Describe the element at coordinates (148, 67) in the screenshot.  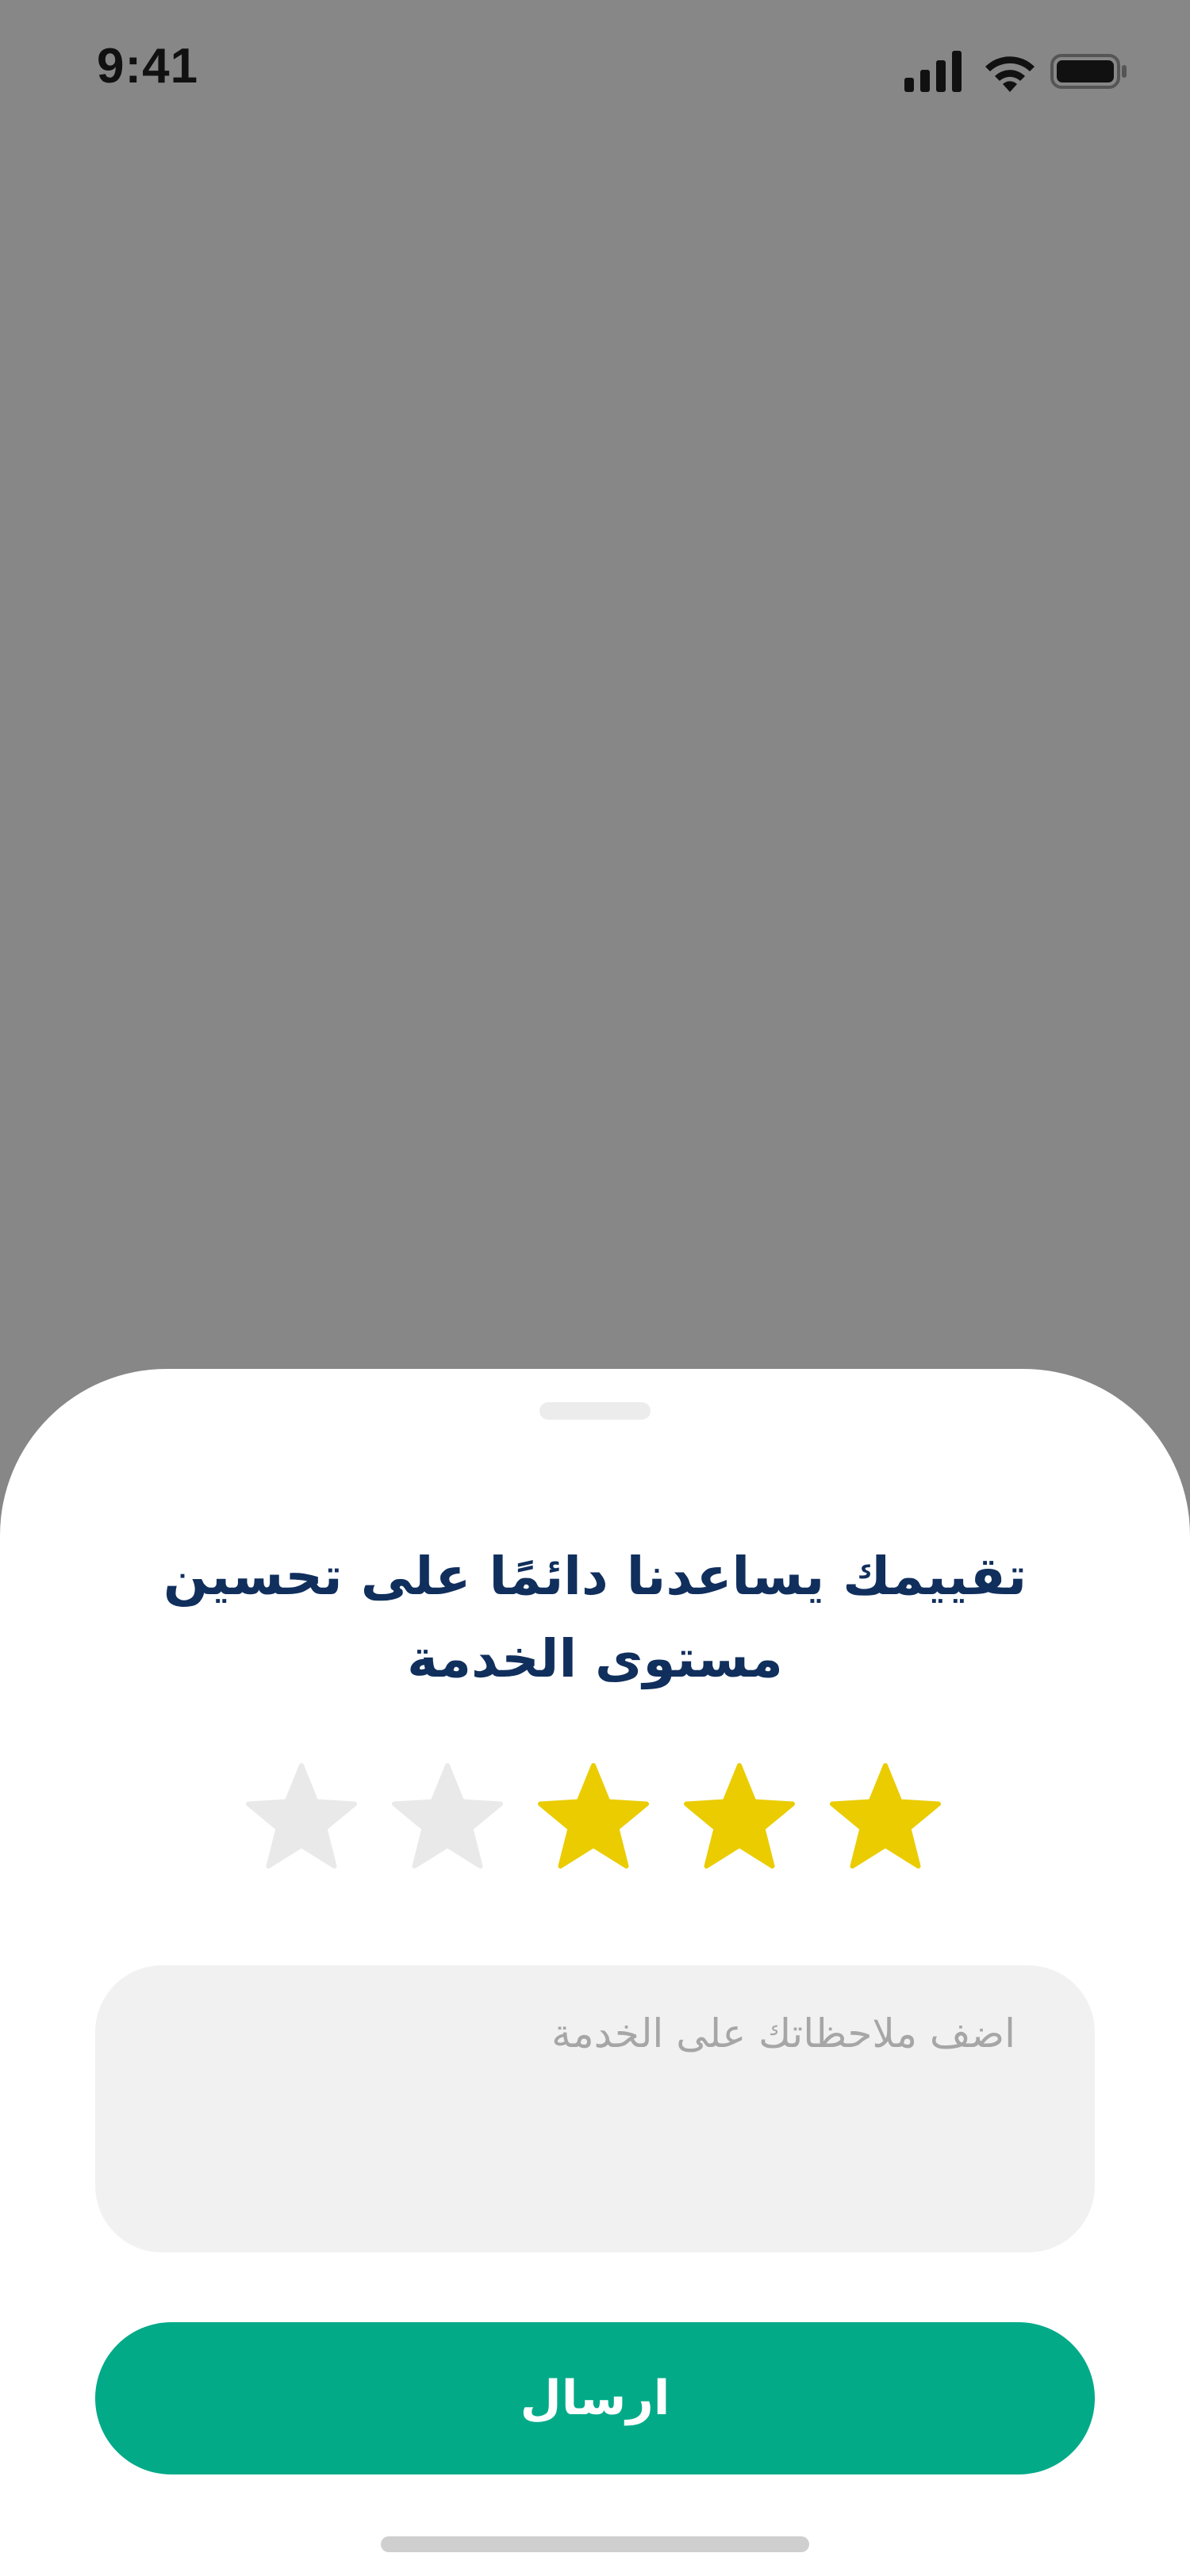
I see `status-time: 9:41` at that location.